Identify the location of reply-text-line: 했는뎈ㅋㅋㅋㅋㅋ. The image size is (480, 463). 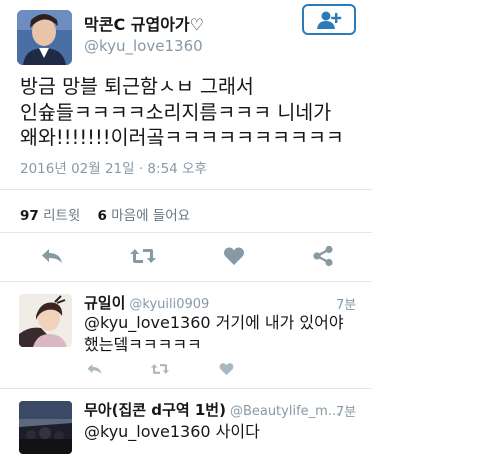
(143, 344).